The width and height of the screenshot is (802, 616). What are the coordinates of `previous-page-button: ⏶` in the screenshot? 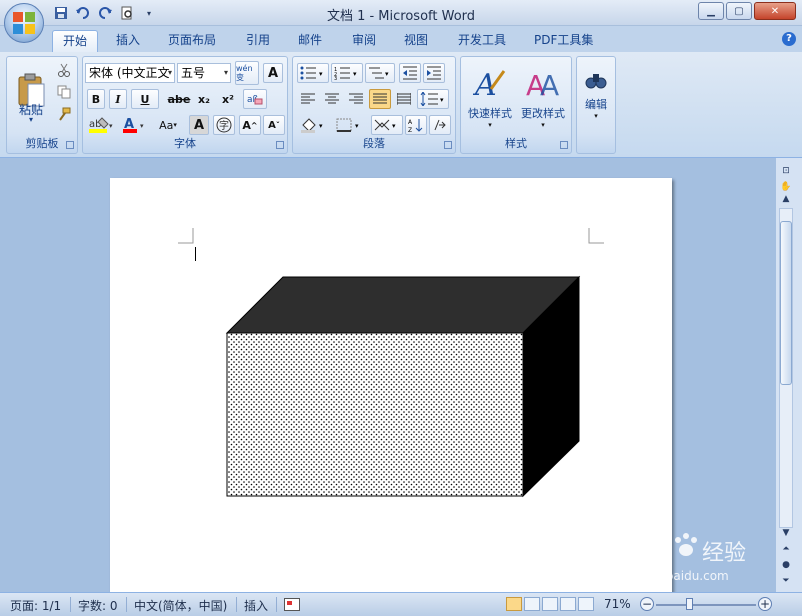 It's located at (786, 549).